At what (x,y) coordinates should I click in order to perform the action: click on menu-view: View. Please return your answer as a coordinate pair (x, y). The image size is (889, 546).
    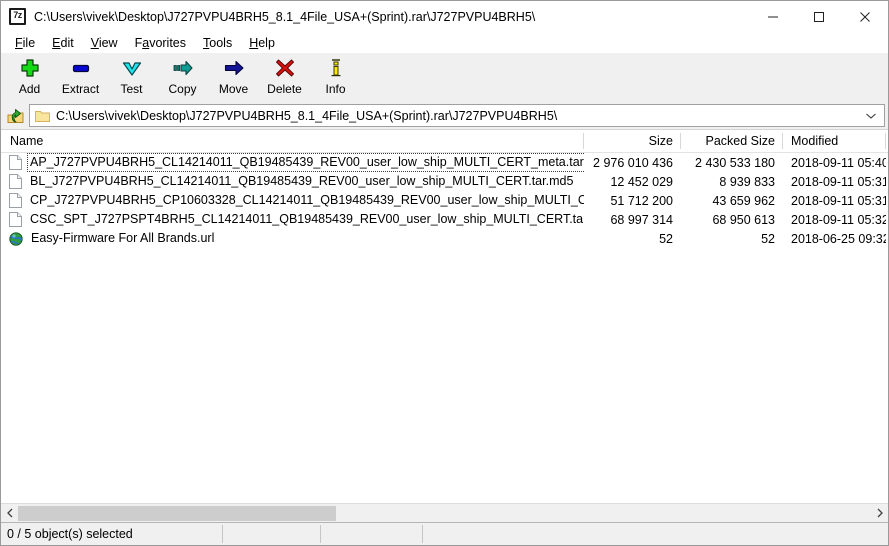
    Looking at the image, I should click on (105, 43).